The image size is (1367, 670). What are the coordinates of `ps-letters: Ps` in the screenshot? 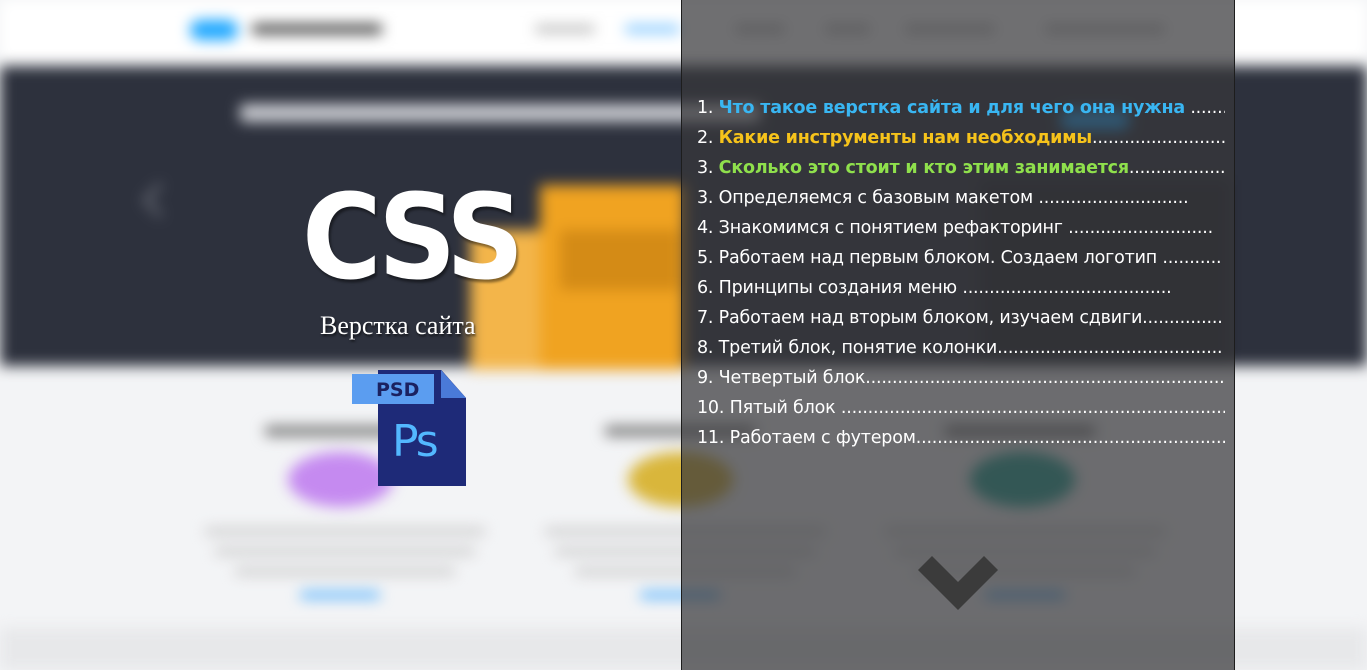 It's located at (415, 441).